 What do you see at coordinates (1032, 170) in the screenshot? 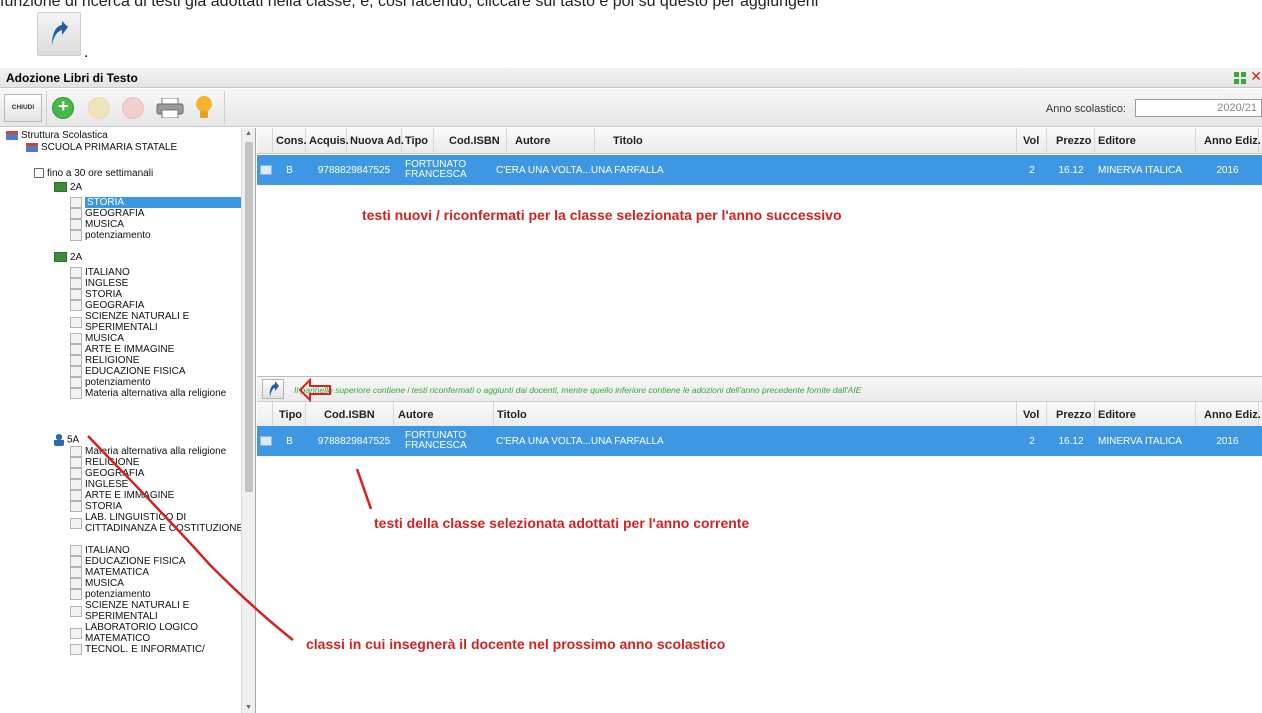
I see `cell-vol: 2` at bounding box center [1032, 170].